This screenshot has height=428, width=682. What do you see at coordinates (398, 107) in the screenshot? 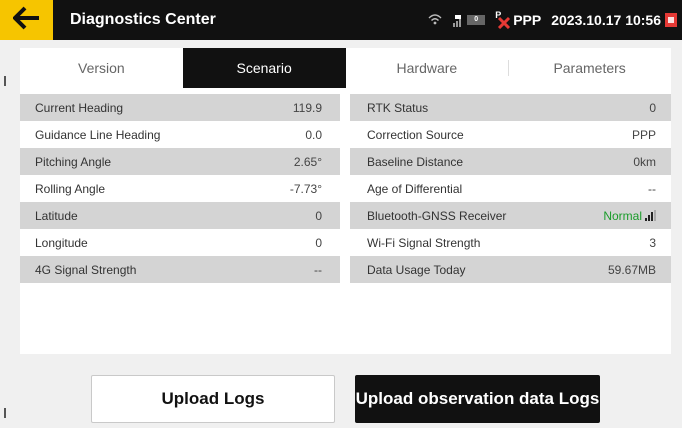
I see `row-label: RTK Status` at bounding box center [398, 107].